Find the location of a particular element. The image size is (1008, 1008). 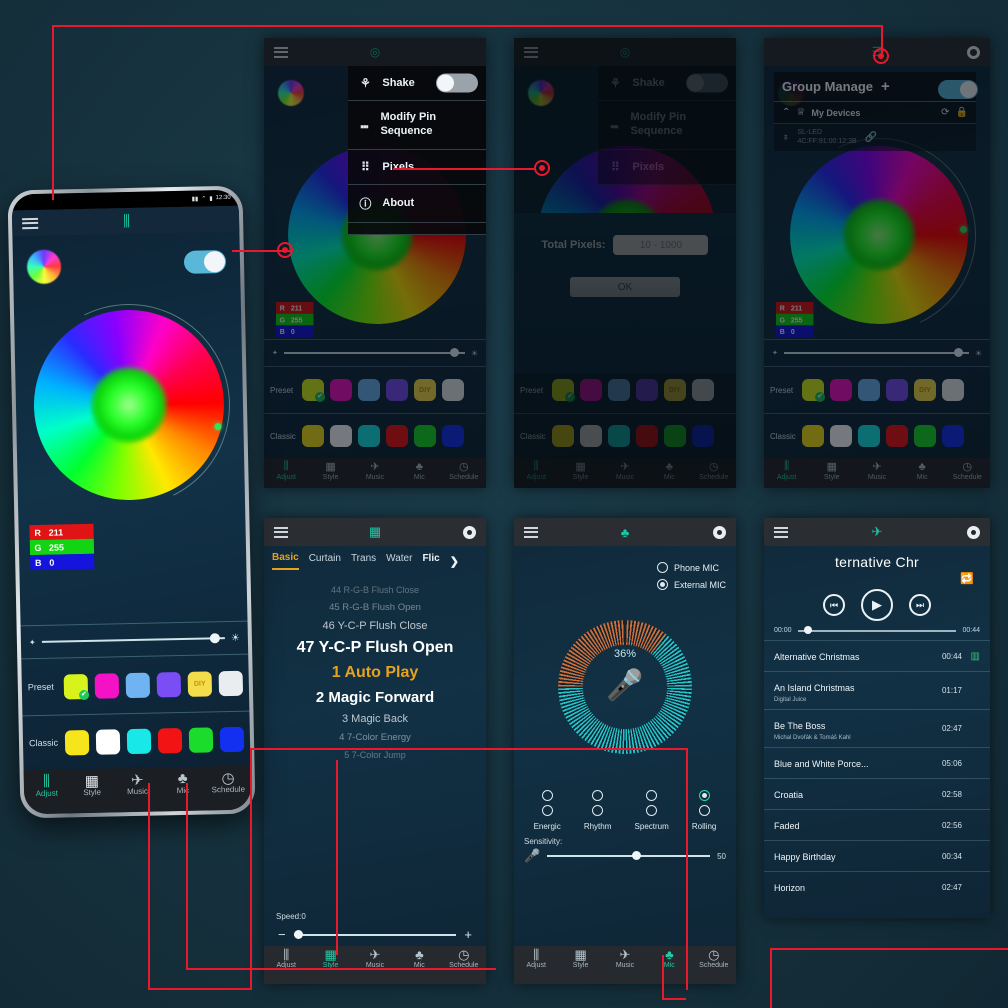

list-item: Croatia 02:58 is located at coordinates (877, 793).